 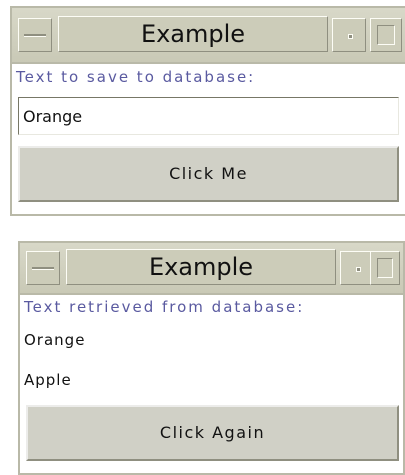 What do you see at coordinates (136, 77) in the screenshot?
I see `save-prompt-label: Text to save to database:` at bounding box center [136, 77].